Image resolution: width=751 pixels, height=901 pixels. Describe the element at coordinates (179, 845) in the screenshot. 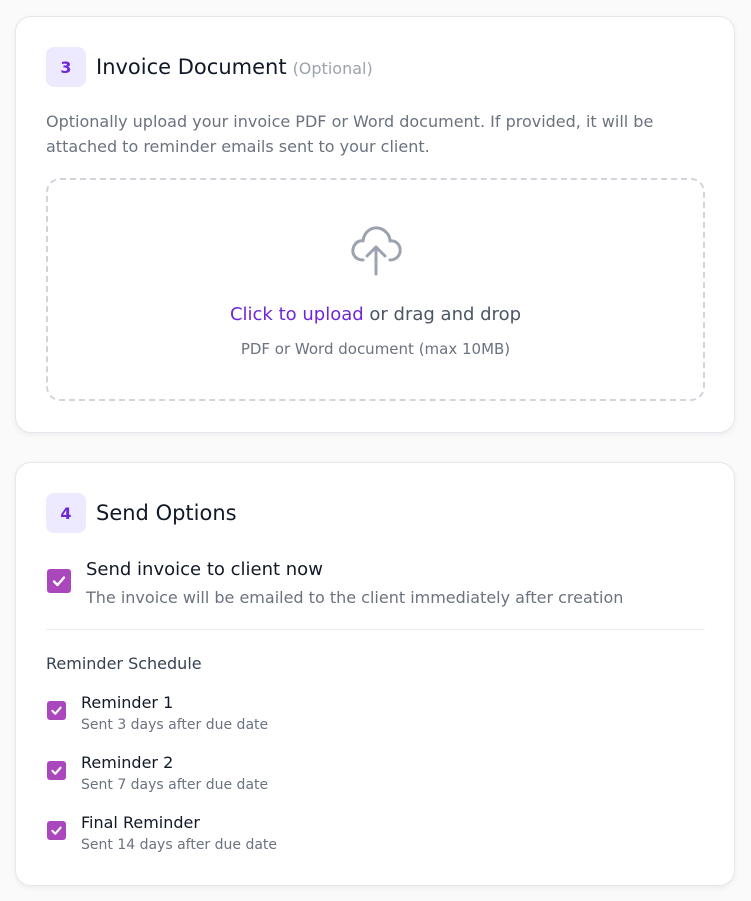

I see `final-reminder-sub: Sent 14 days after due date` at that location.